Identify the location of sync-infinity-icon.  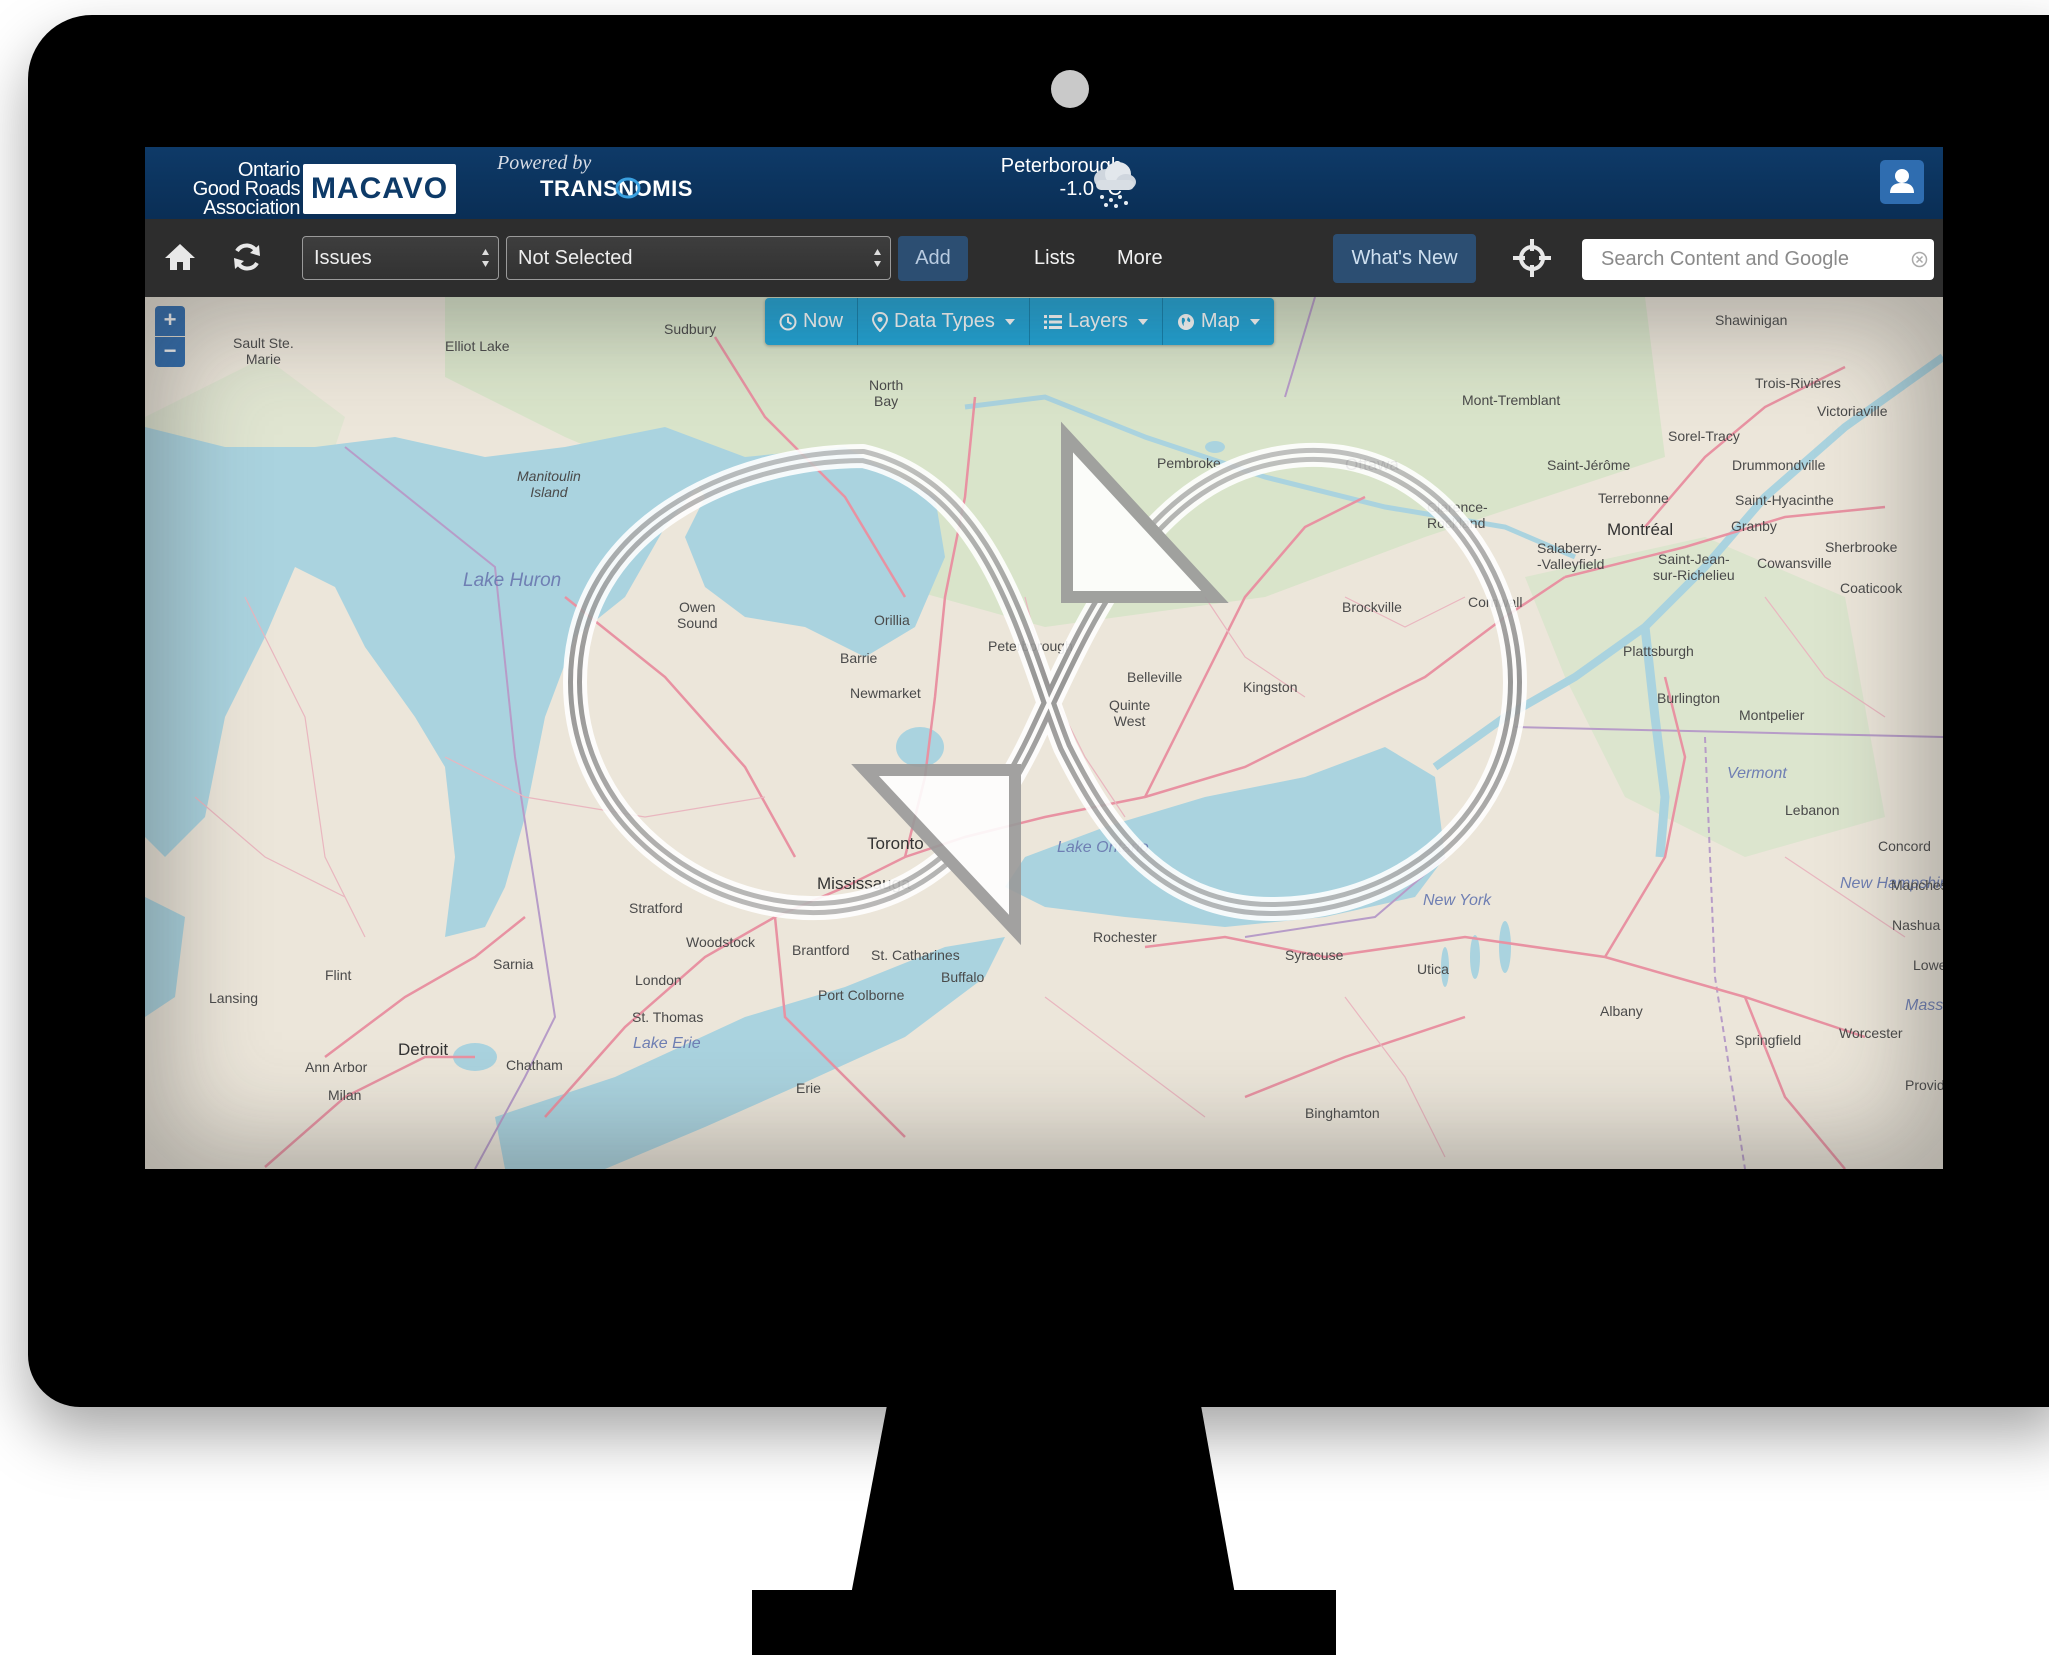
(1045, 683).